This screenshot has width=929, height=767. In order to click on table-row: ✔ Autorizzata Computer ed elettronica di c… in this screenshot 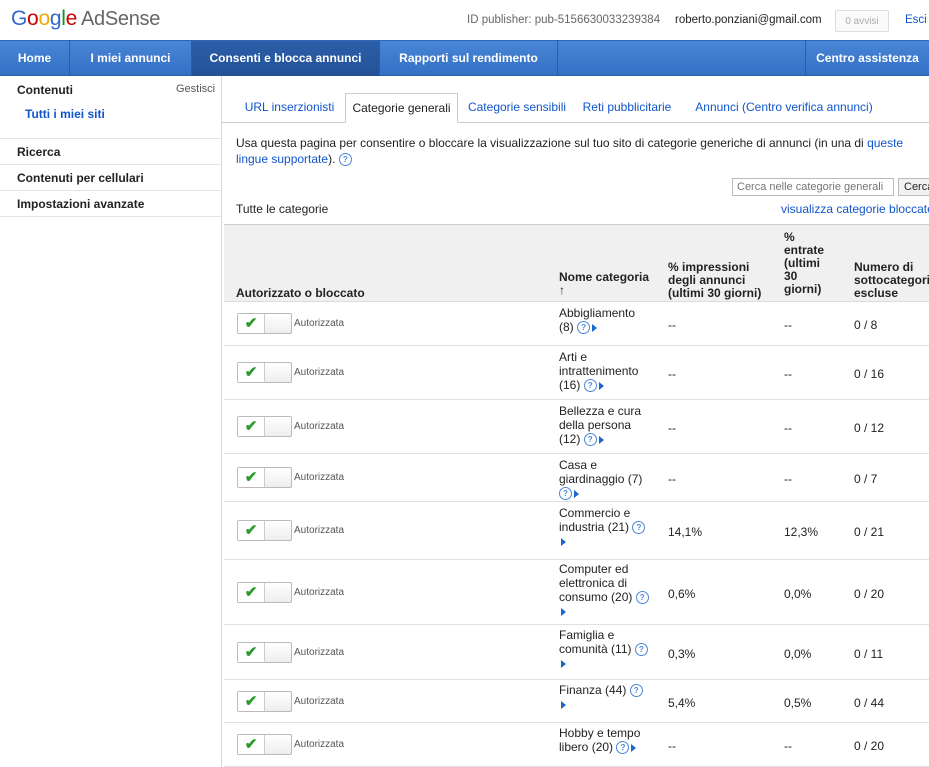, I will do `click(576, 592)`.